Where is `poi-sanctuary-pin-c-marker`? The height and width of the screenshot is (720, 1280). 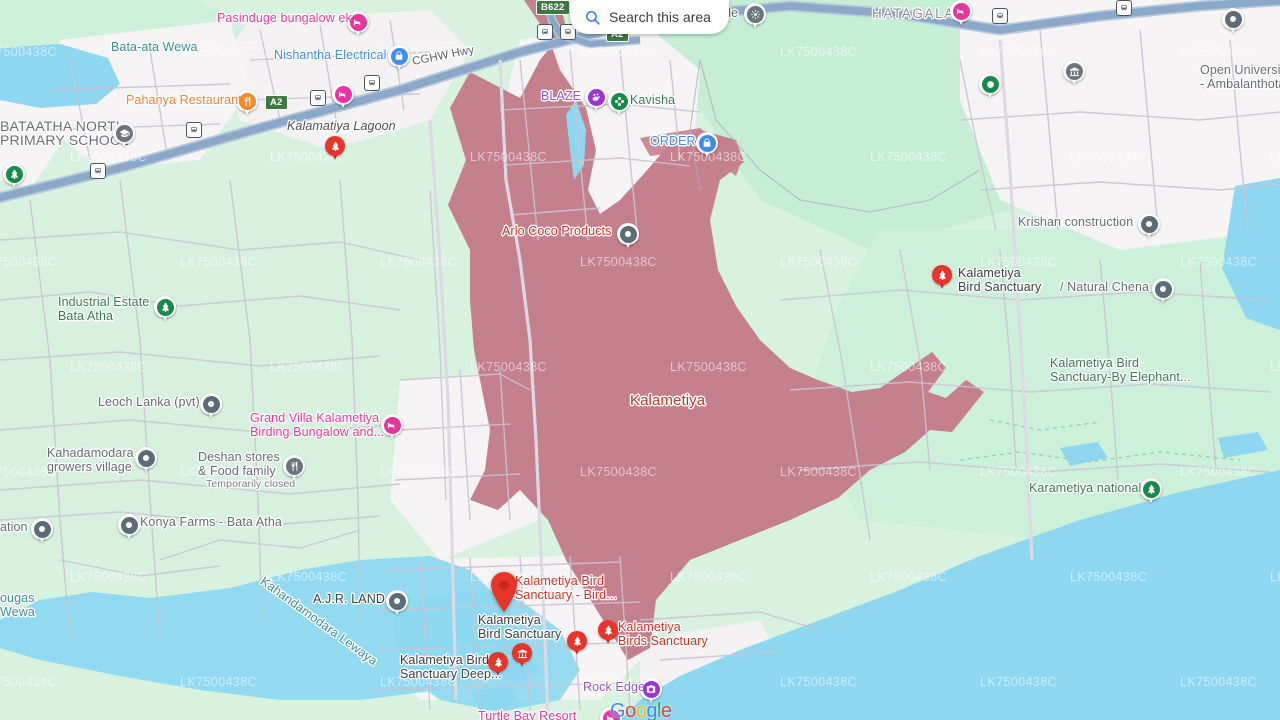 poi-sanctuary-pin-c-marker is located at coordinates (522, 656).